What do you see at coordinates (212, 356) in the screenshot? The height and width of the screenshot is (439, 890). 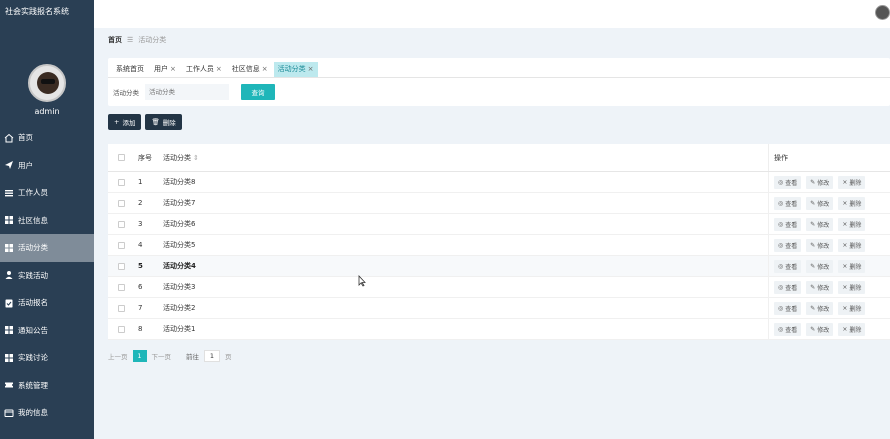 I see `goto-page-input: 1` at bounding box center [212, 356].